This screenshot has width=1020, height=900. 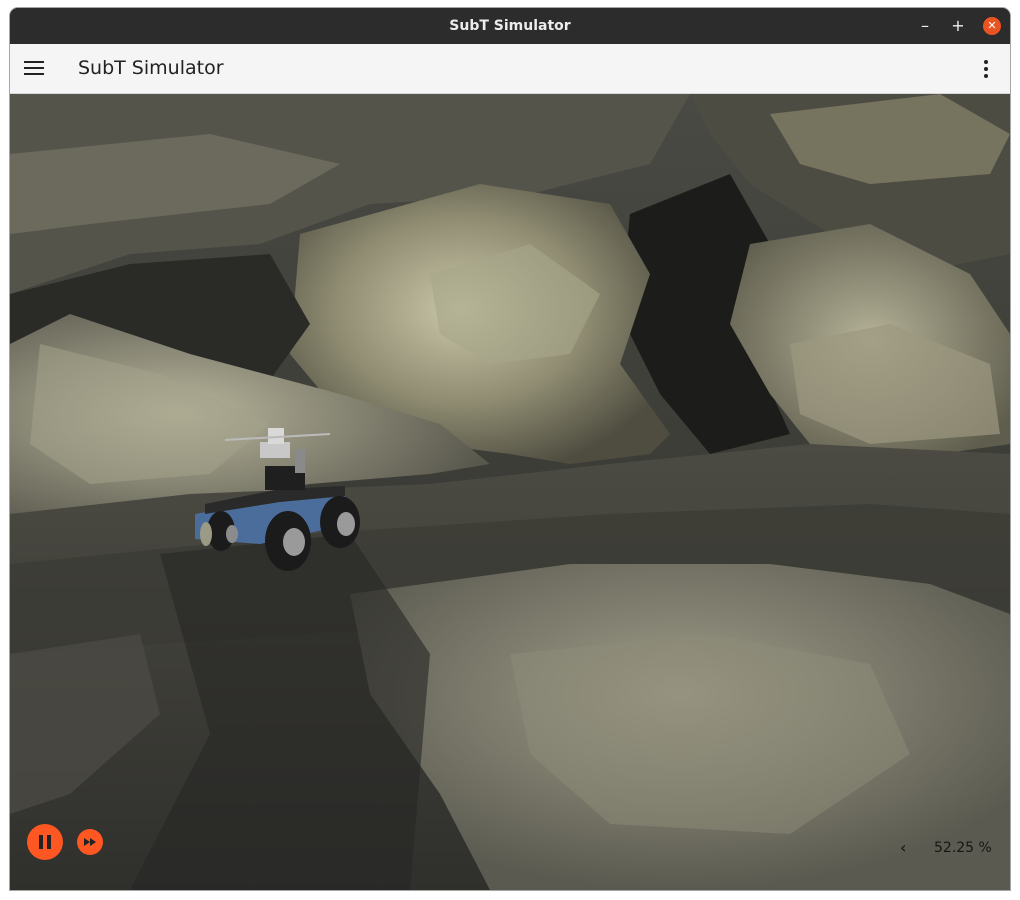 I want to click on app-title: SubT Simulator, so click(x=151, y=68).